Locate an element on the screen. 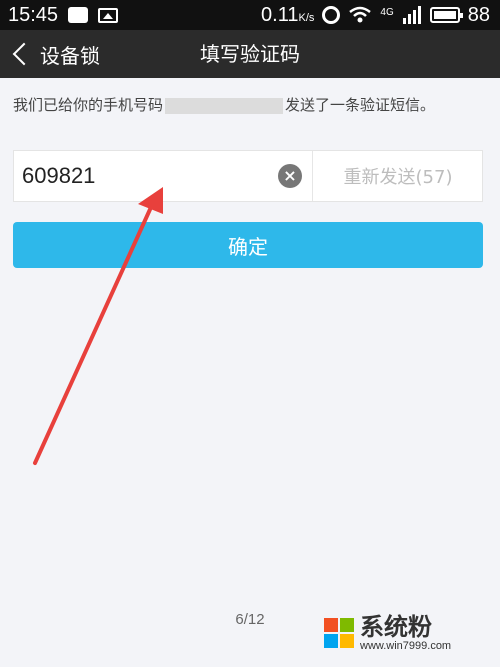 The height and width of the screenshot is (667, 500). masked-phone-number is located at coordinates (224, 105).